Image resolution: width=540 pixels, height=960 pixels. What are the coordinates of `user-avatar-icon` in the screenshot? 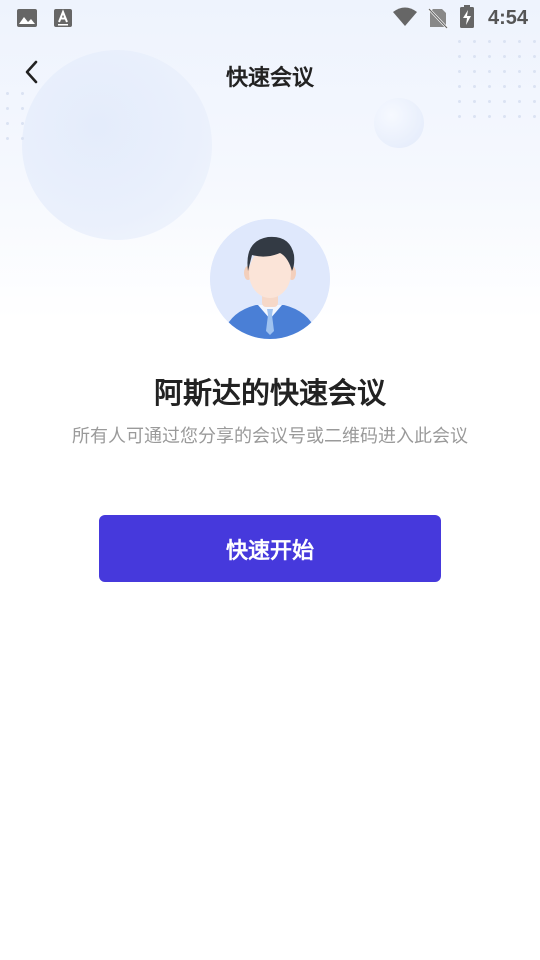 It's located at (270, 279).